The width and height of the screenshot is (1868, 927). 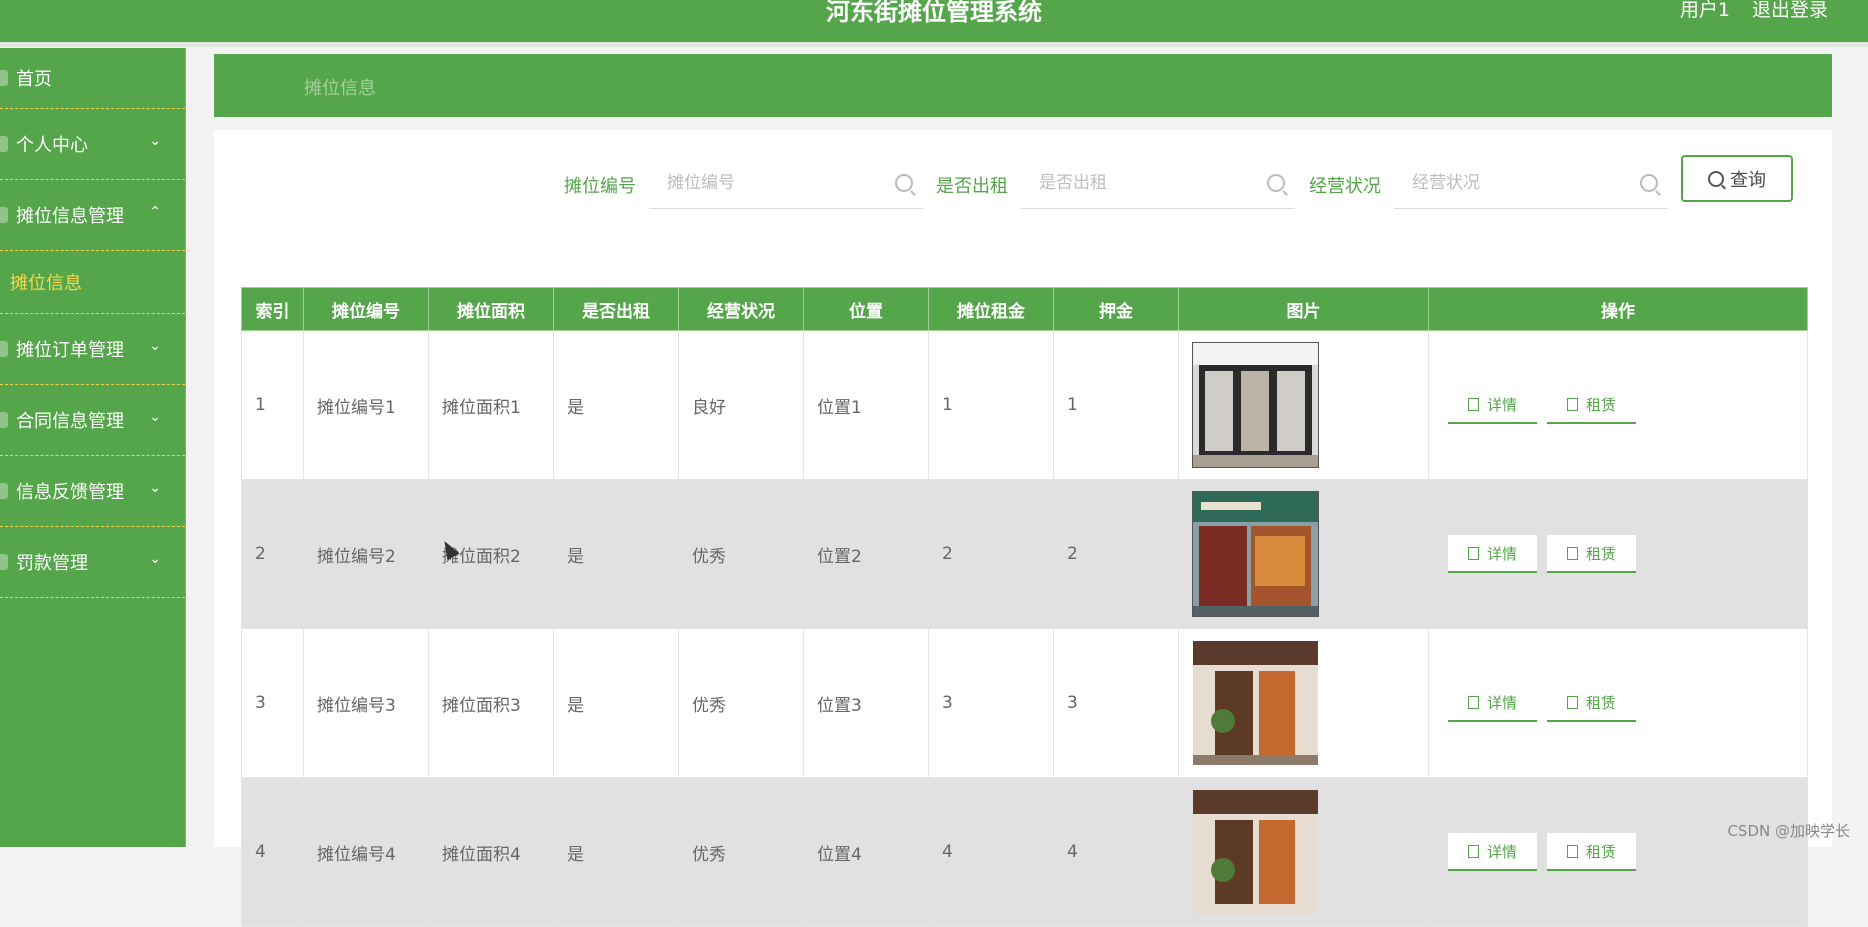 I want to click on cell-rent: 2, so click(x=991, y=554).